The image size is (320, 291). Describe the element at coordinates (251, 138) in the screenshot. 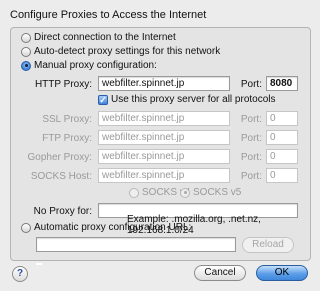

I see `ftp-port-label: Port:` at that location.